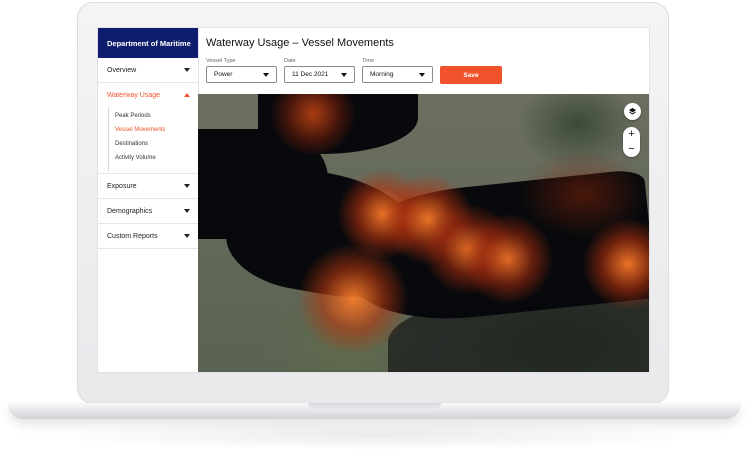 The width and height of the screenshot is (750, 462). I want to click on vessel-type-field: Vessel Type Power, so click(241, 70).